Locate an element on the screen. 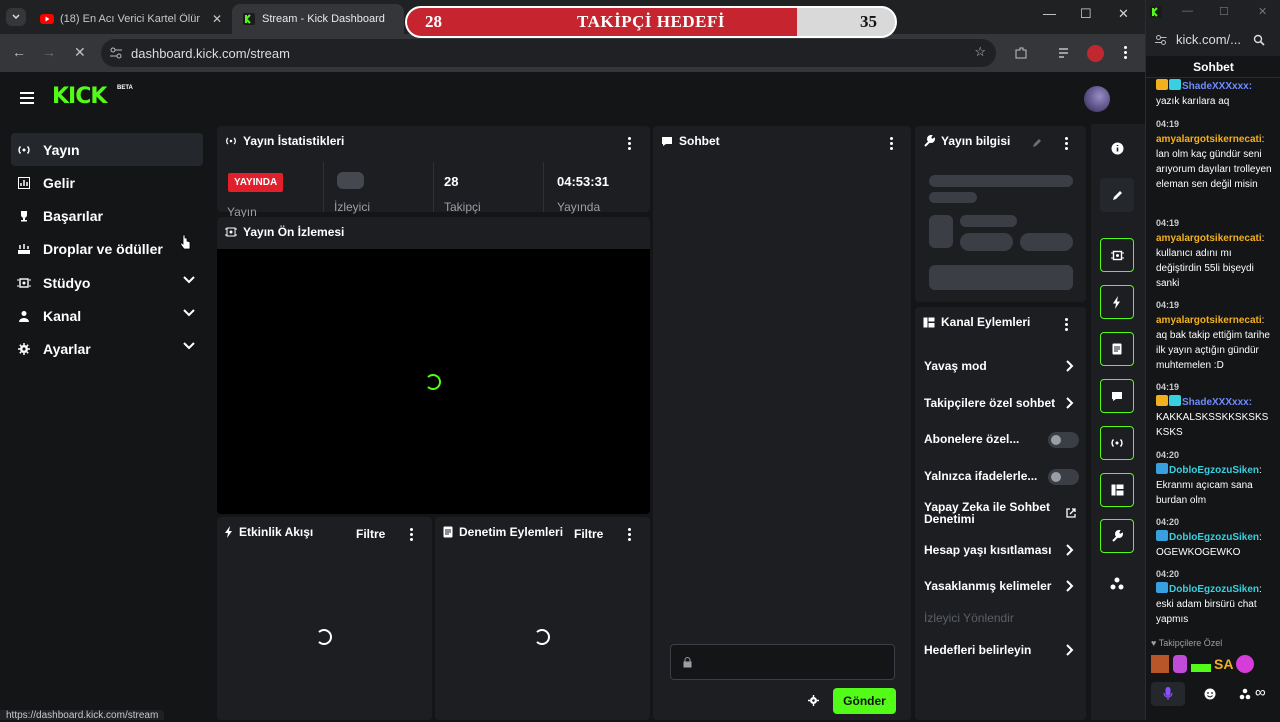 The image size is (1280, 722). panel-title: Denetim Eylemleri is located at coordinates (503, 532).